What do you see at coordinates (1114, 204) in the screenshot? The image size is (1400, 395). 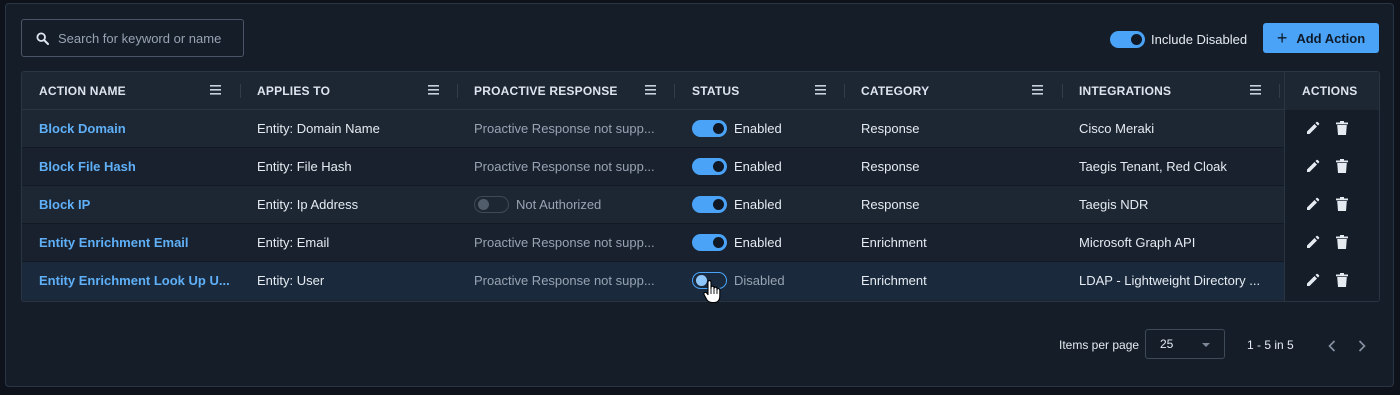 I see `integrations-cell: Taegis NDR` at bounding box center [1114, 204].